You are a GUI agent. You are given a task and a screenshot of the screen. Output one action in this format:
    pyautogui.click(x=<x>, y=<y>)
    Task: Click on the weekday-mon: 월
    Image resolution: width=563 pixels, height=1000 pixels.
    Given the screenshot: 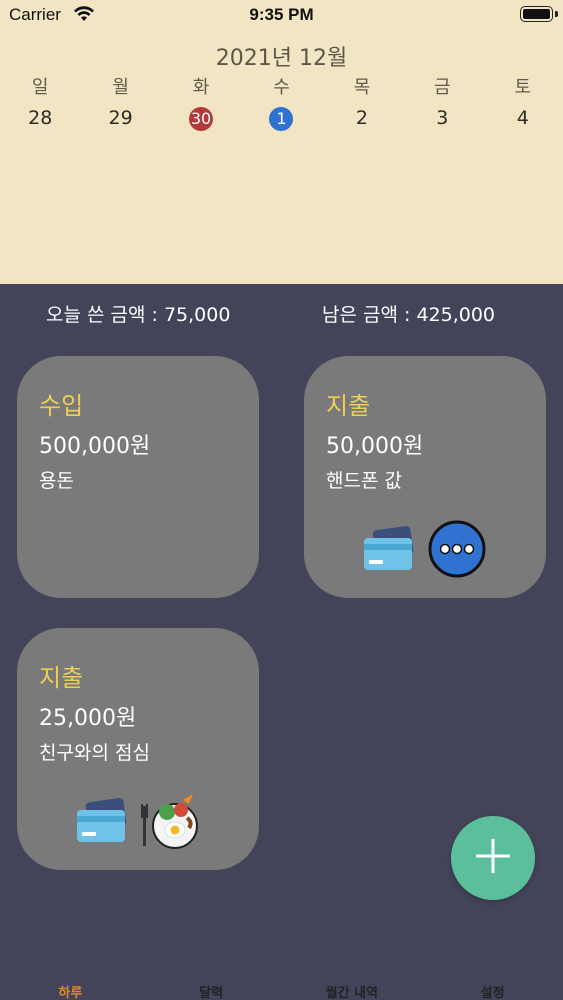 What is the action you would take?
    pyautogui.click(x=120, y=87)
    